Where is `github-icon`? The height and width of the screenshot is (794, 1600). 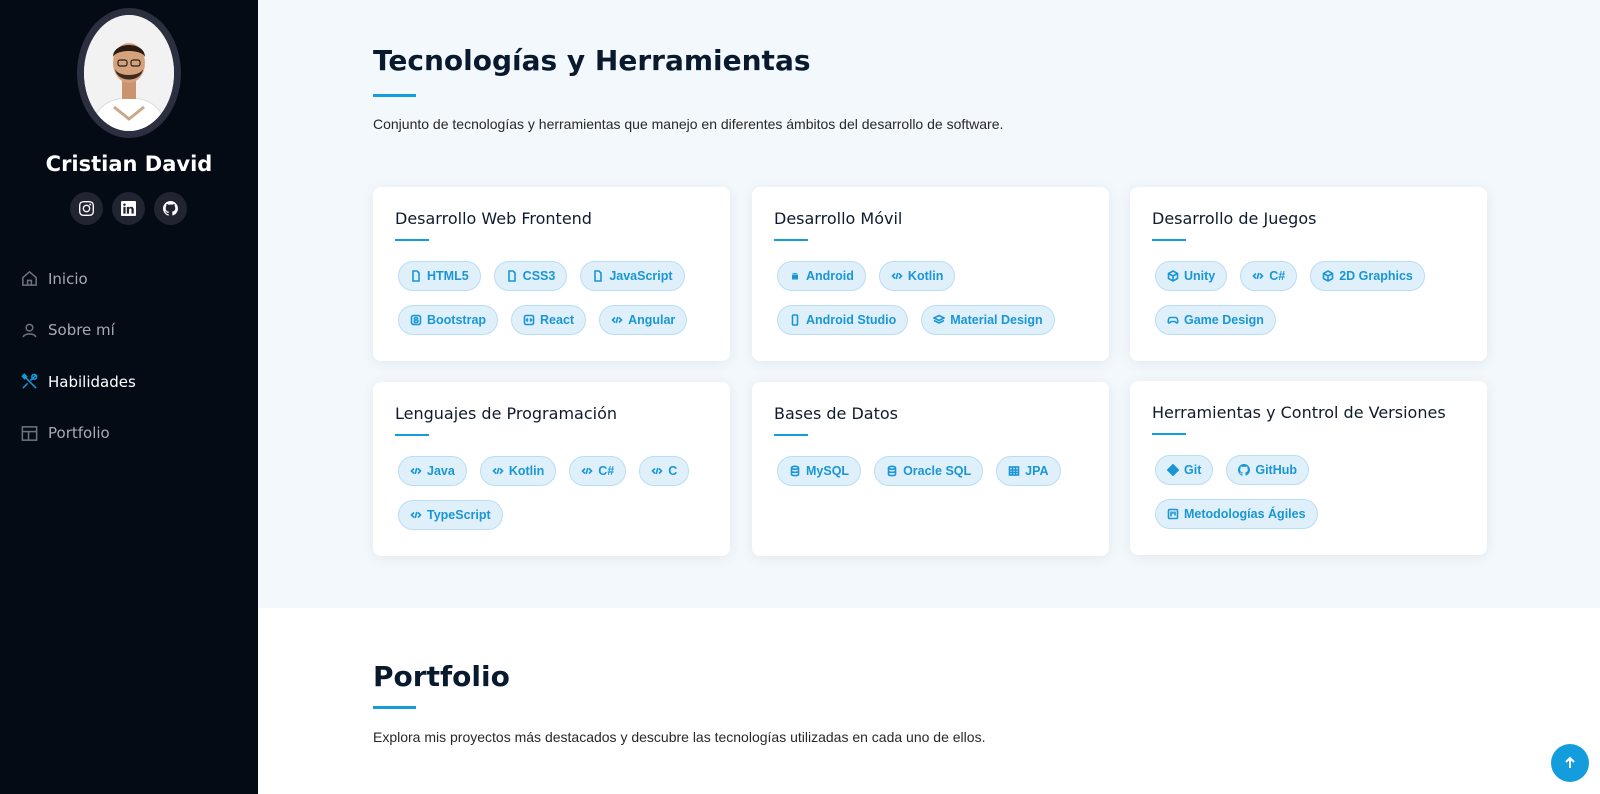
github-icon is located at coordinates (170, 208).